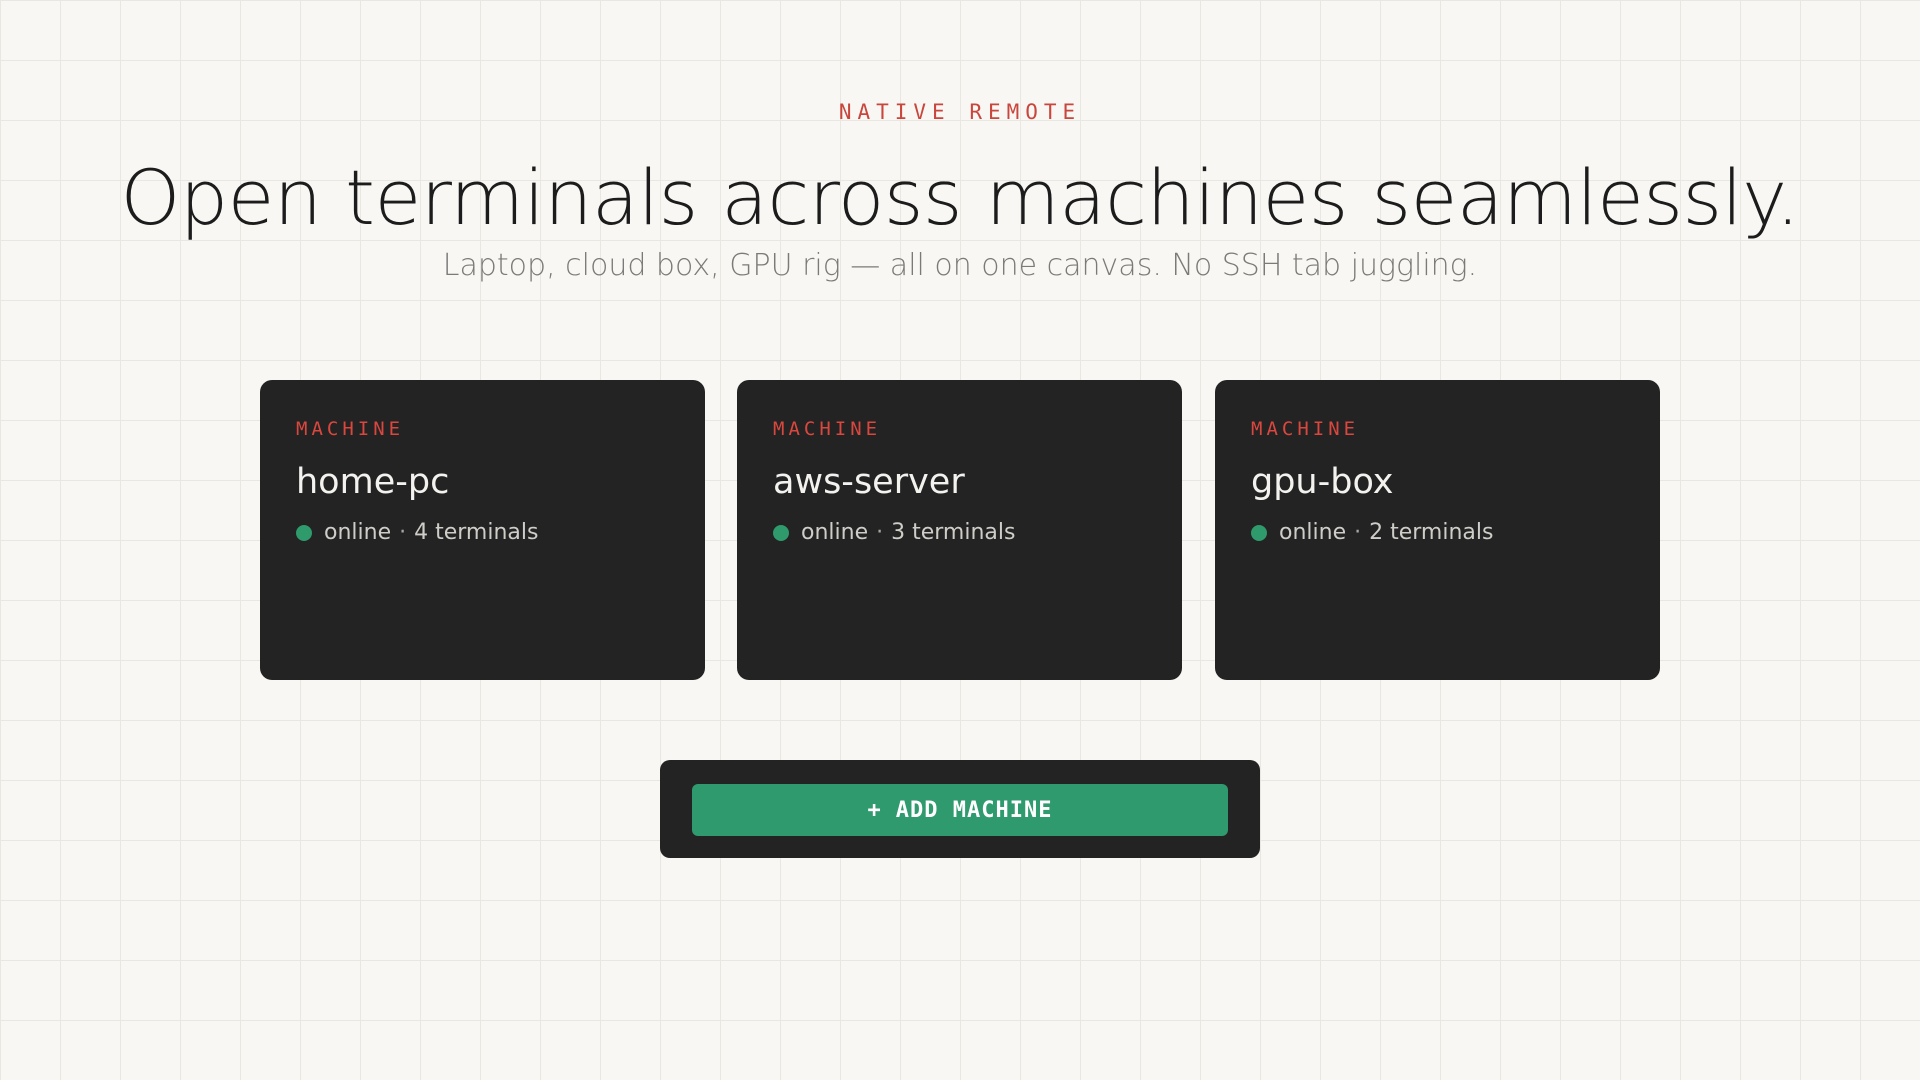 The image size is (1920, 1080). What do you see at coordinates (1431, 532) in the screenshot?
I see `terminal-count: 2 terminals` at bounding box center [1431, 532].